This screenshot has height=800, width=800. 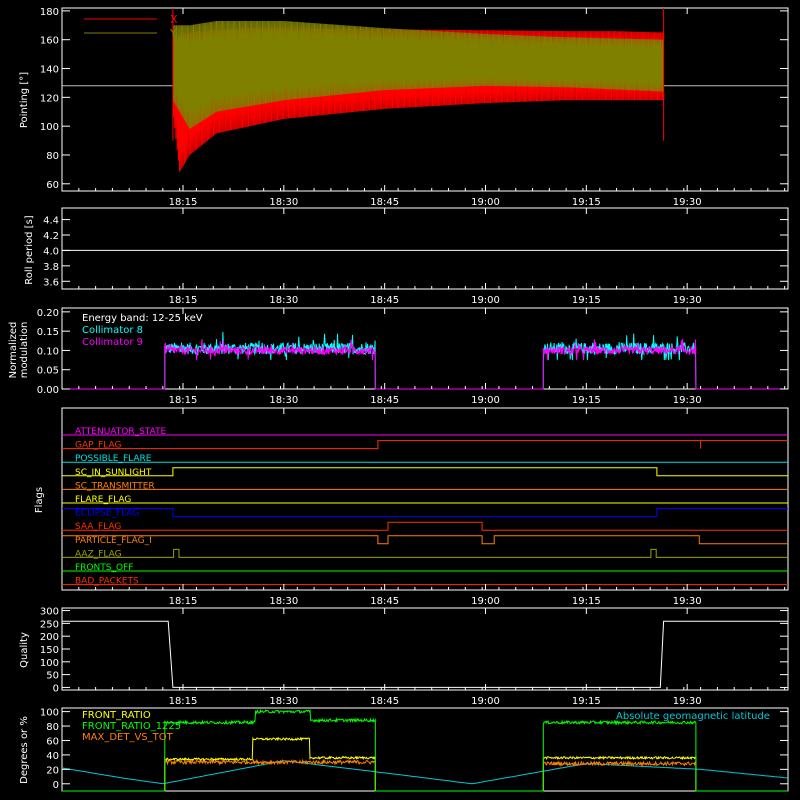 I want to click on flag-label: PARTICLE_FLAG_I, so click(x=113, y=541).